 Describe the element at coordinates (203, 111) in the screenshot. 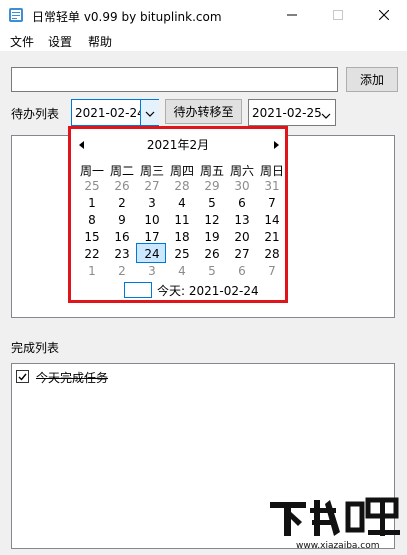

I see `move-to-button: 待办转移至` at that location.